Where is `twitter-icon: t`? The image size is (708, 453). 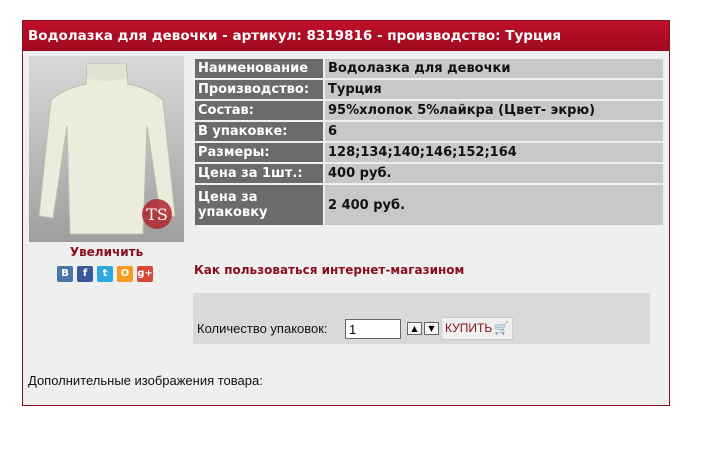
twitter-icon: t is located at coordinates (105, 274).